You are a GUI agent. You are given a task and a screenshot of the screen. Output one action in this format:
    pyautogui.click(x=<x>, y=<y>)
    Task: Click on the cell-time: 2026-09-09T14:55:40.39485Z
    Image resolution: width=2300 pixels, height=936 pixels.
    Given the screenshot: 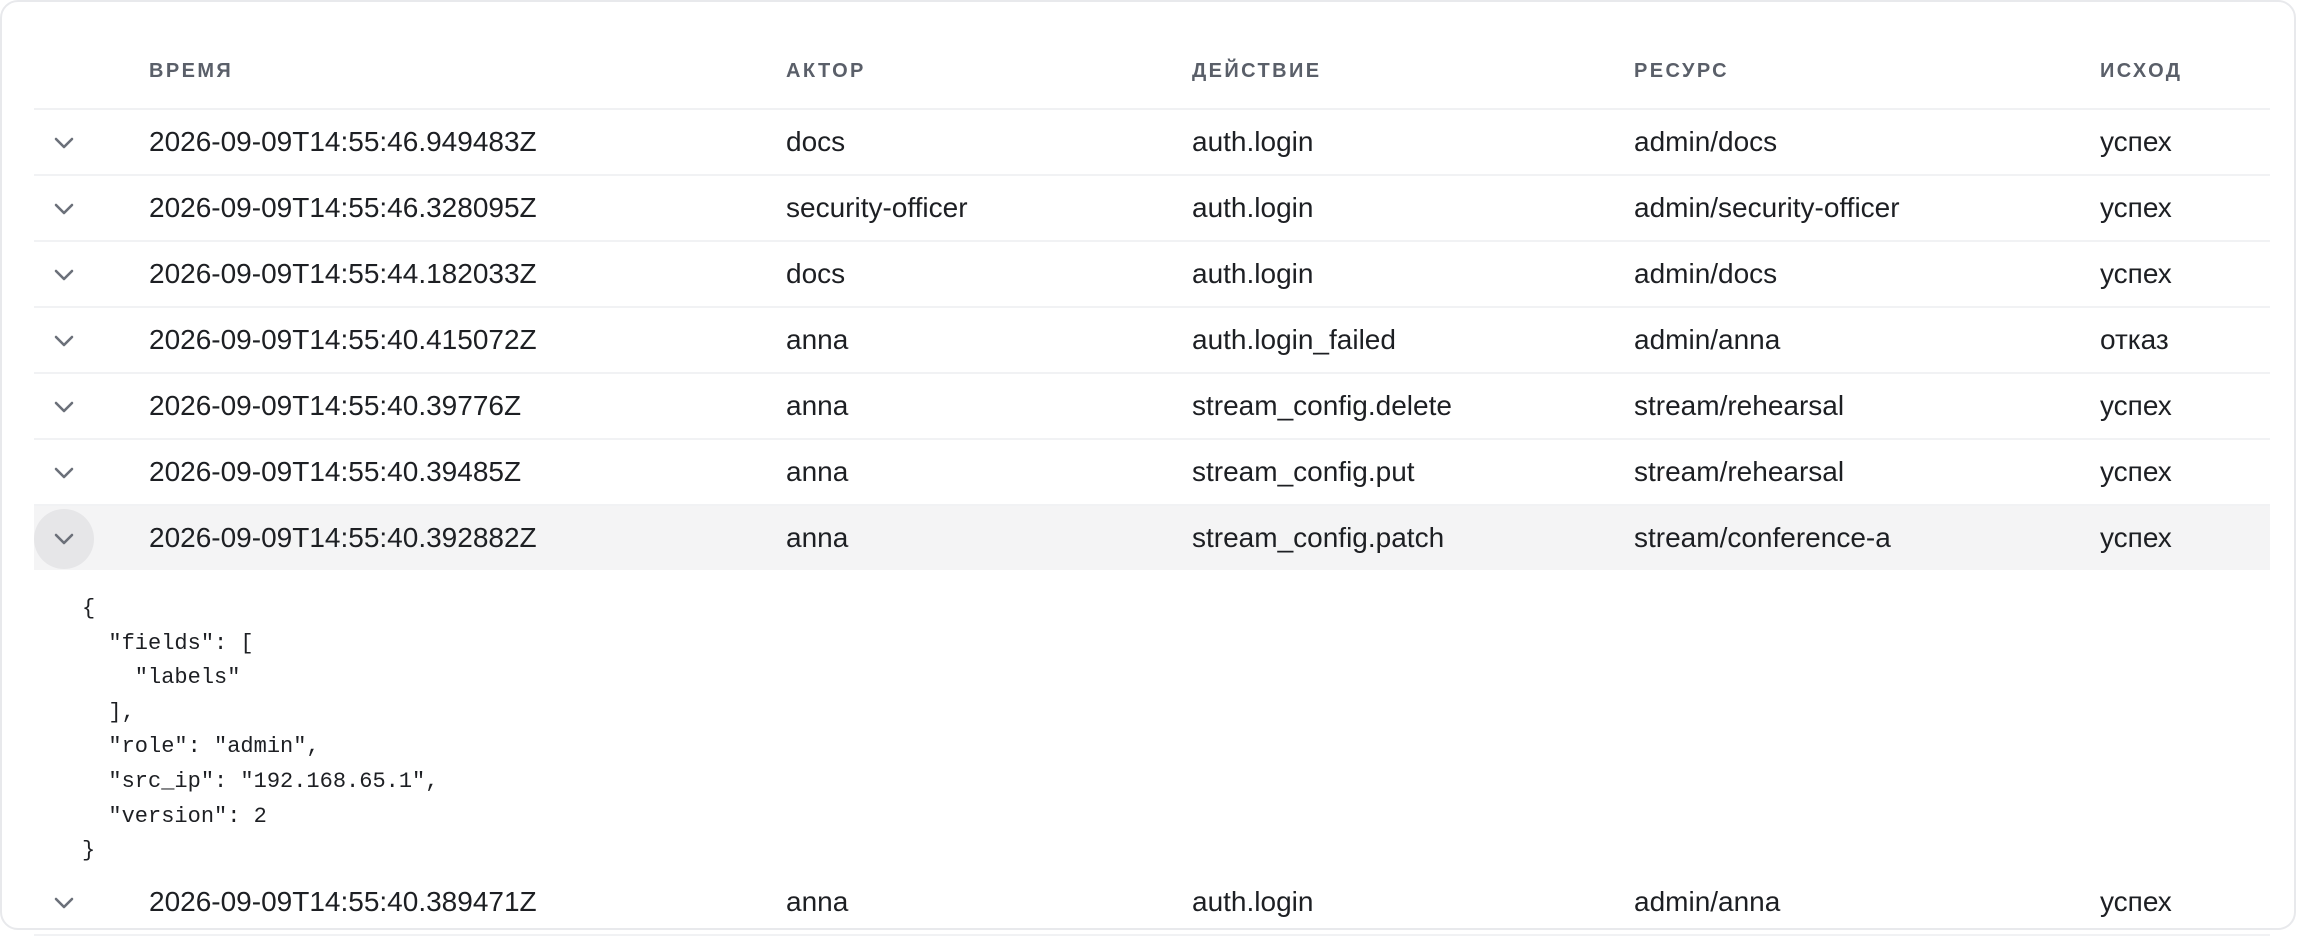 What is the action you would take?
    pyautogui.click(x=335, y=471)
    